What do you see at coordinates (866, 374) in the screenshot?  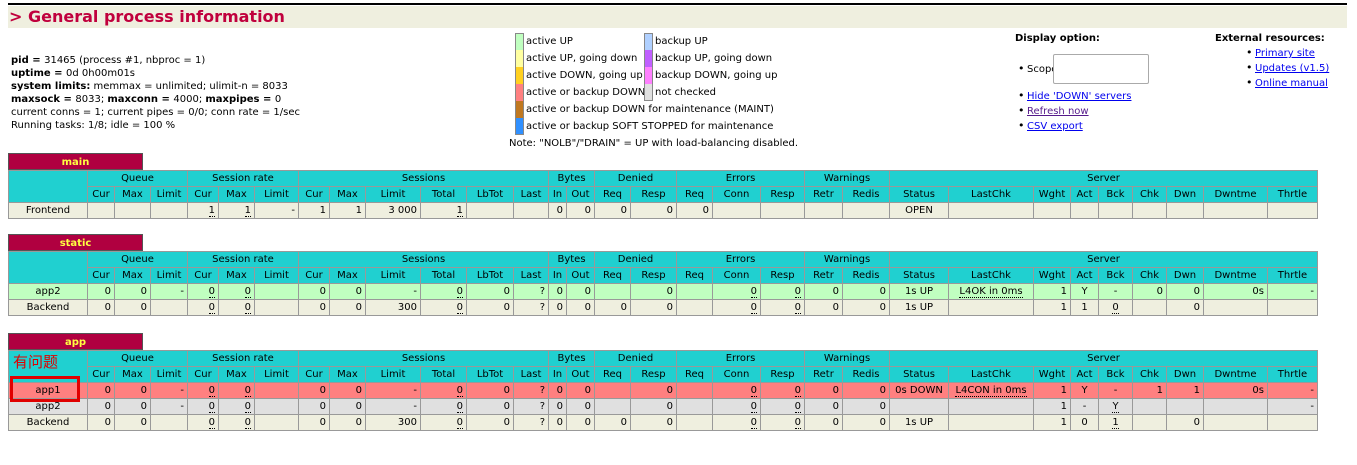 I see `column-header: Redis` at bounding box center [866, 374].